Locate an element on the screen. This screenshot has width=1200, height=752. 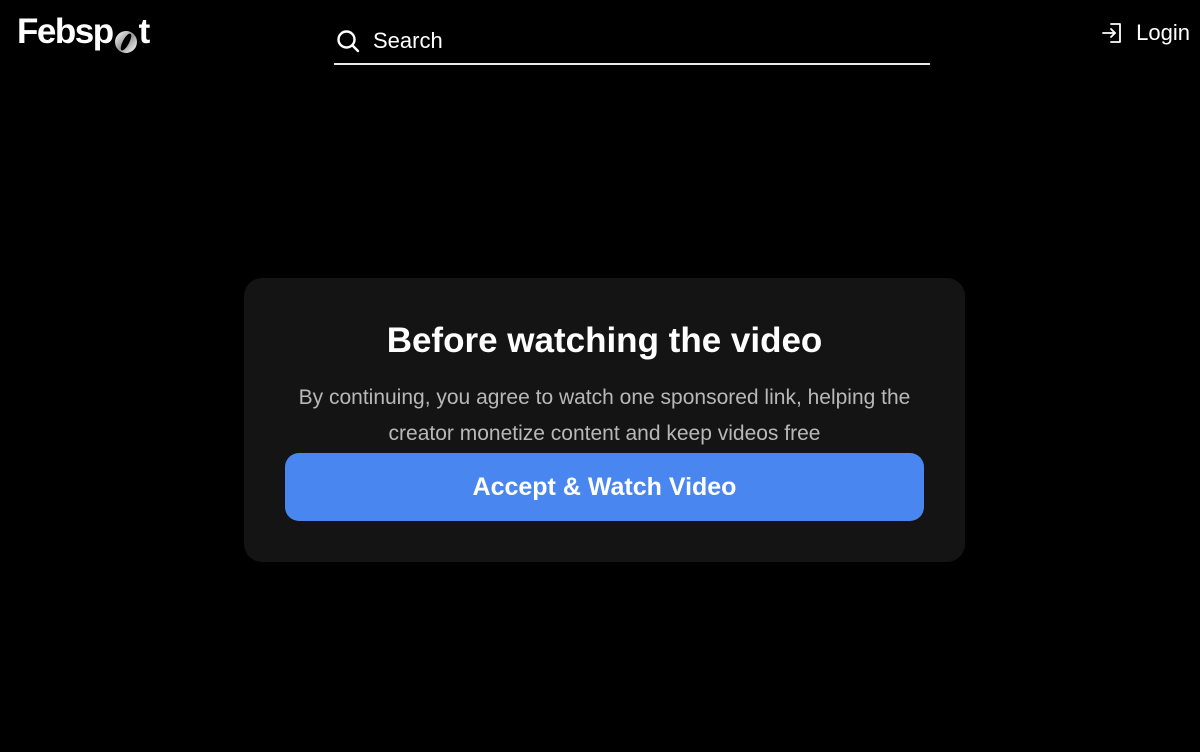
login-icon is located at coordinates (1112, 33).